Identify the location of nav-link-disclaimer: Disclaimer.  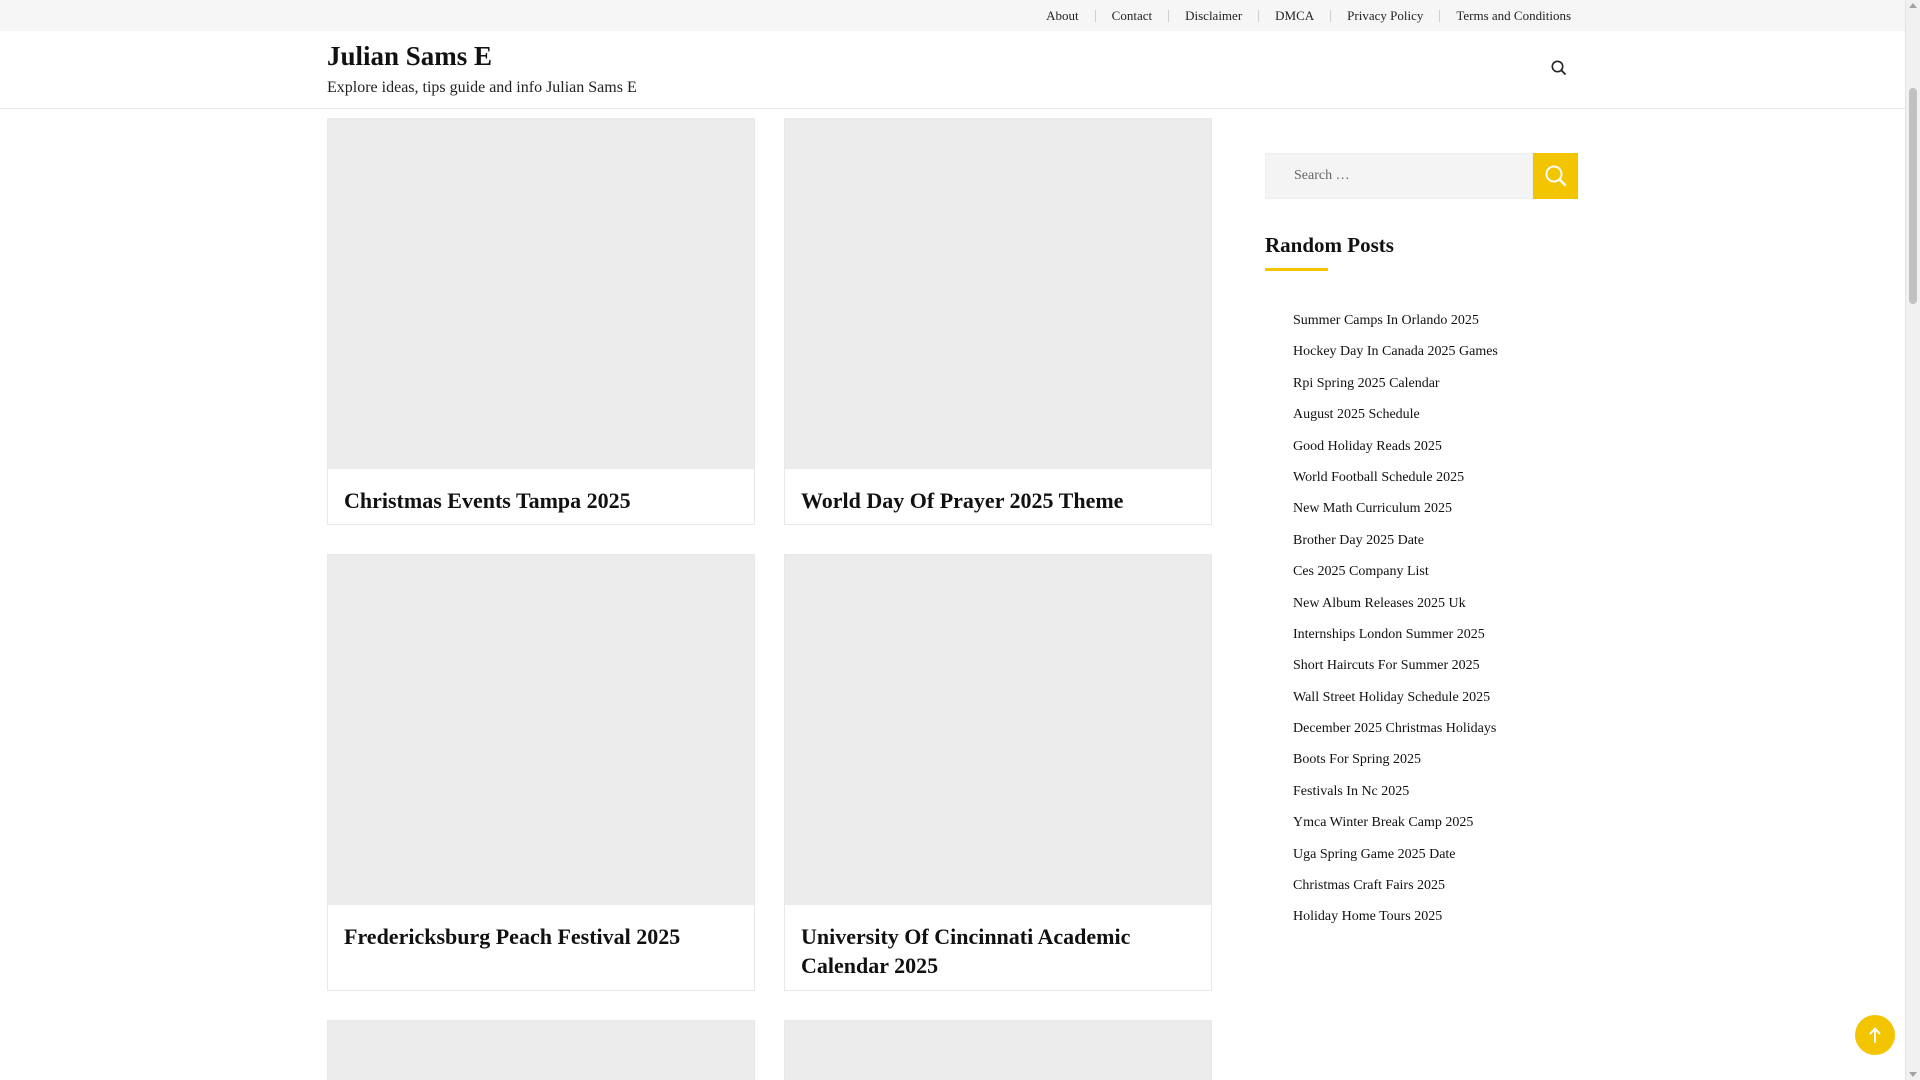
(1213, 16).